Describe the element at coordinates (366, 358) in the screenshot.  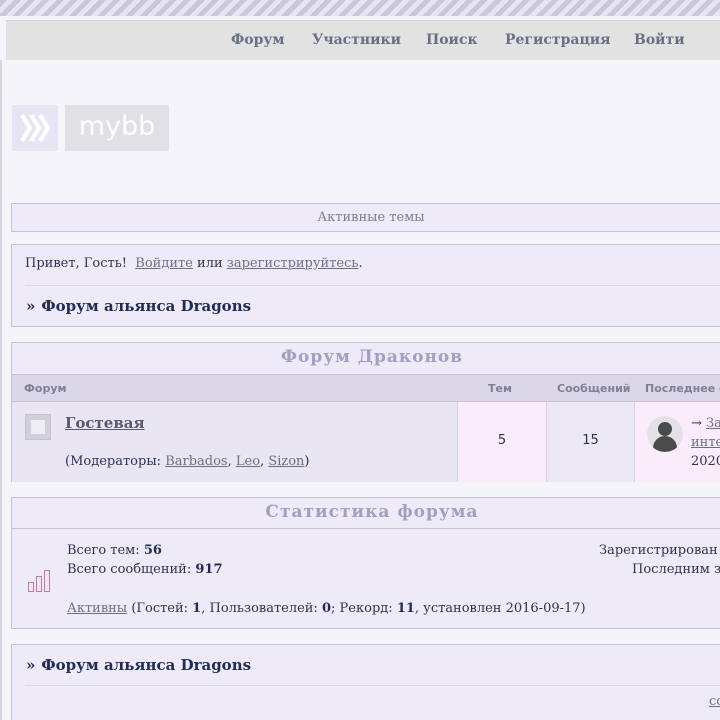
I see `category-title: Форум Драконов` at that location.